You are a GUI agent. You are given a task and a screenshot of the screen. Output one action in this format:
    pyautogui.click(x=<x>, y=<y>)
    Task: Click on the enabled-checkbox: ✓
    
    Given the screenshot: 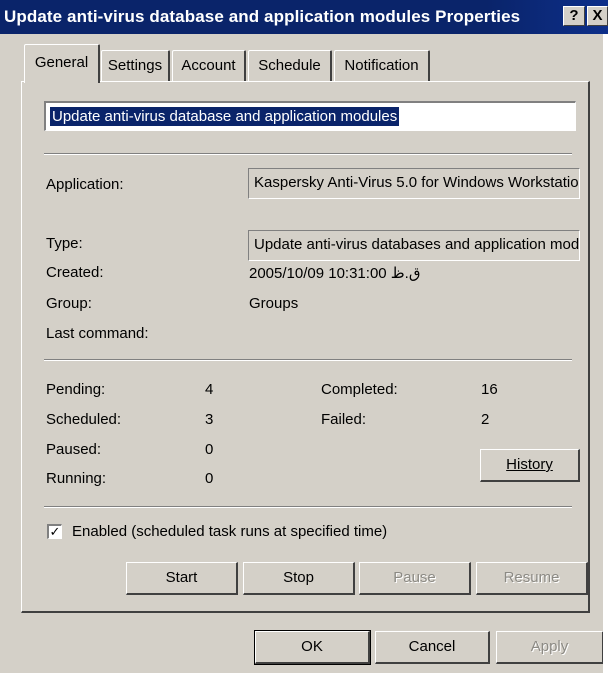 What is the action you would take?
    pyautogui.click(x=54, y=531)
    